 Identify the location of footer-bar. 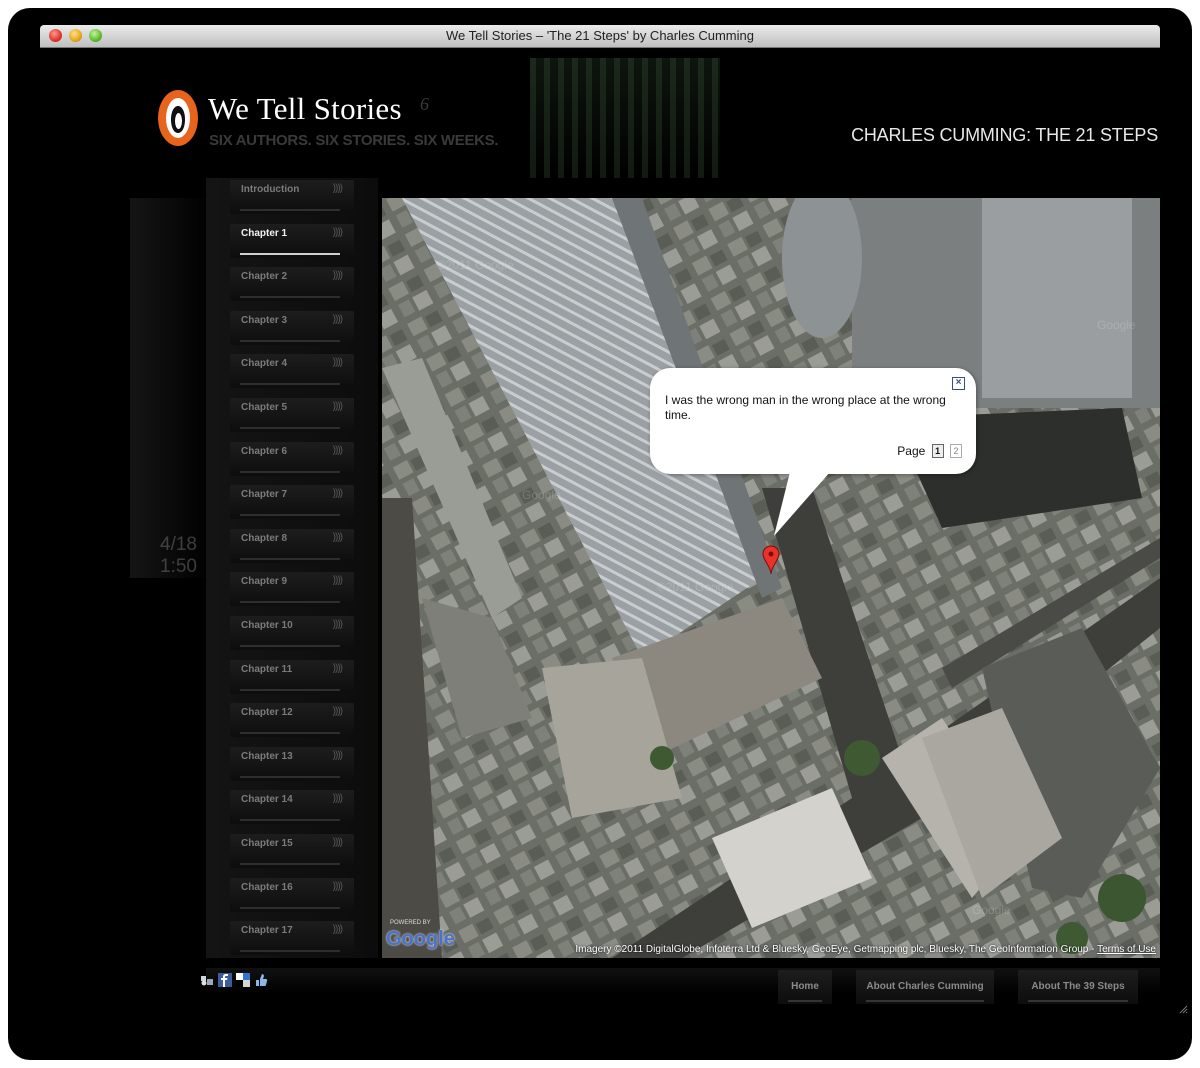
(683, 981).